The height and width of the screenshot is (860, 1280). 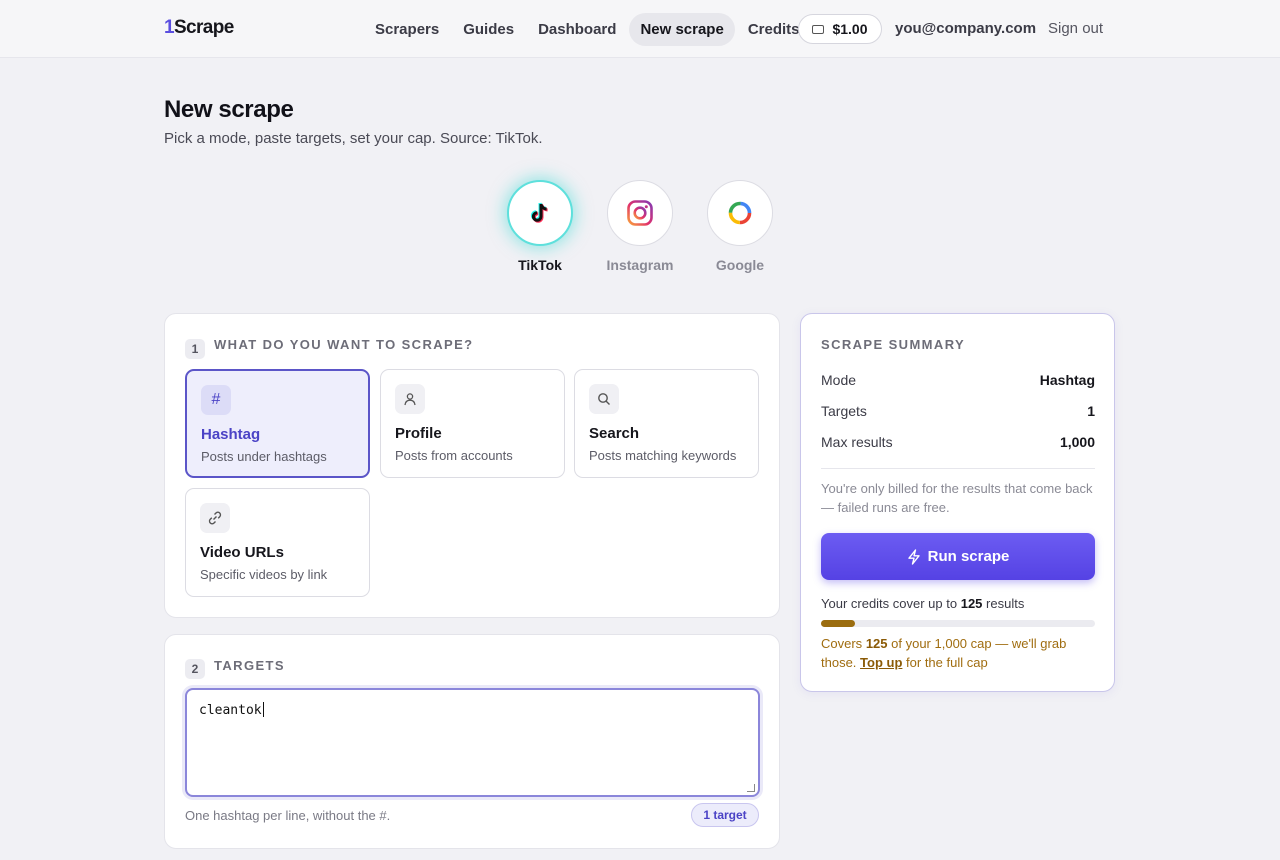 I want to click on tiktok-icon, so click(x=539, y=212).